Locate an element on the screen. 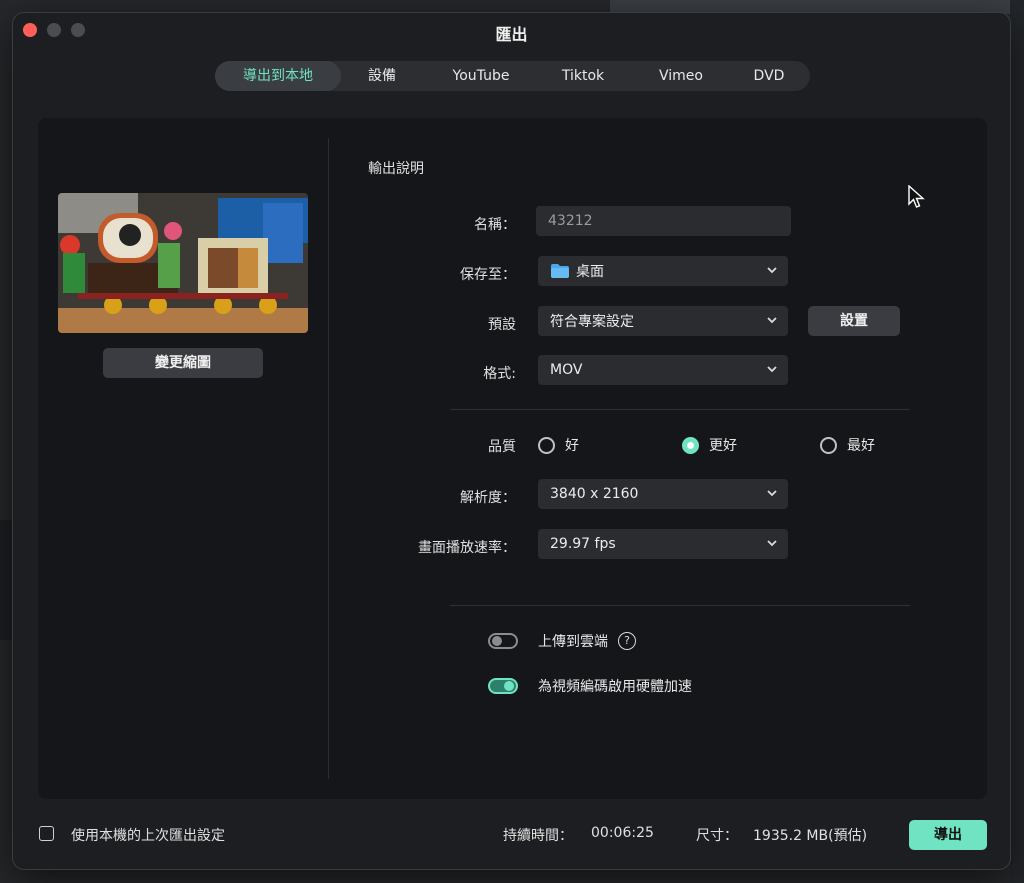  resolution-value: 3840 x 2160 is located at coordinates (594, 494).